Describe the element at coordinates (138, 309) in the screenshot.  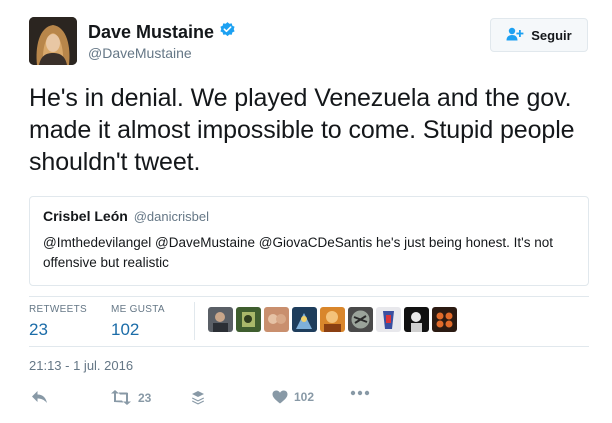
I see `likes-label: ME GUSTA` at that location.